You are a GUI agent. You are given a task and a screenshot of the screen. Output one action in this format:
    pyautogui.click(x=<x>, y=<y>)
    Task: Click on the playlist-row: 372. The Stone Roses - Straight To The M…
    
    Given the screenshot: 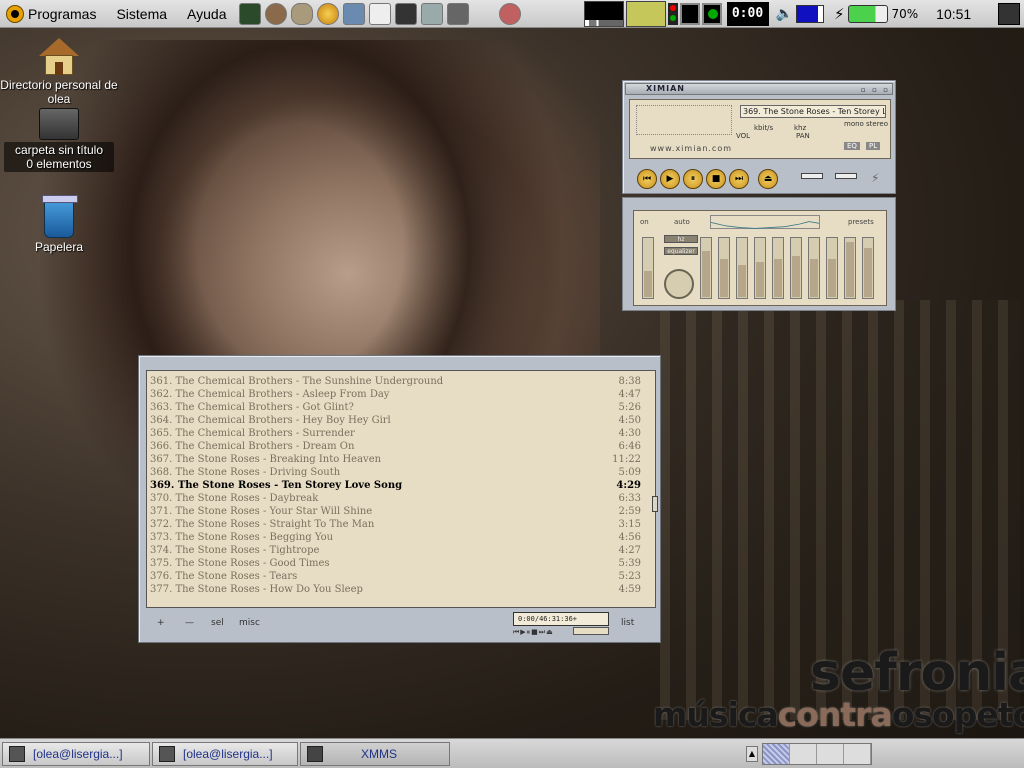 What is the action you would take?
    pyautogui.click(x=401, y=524)
    